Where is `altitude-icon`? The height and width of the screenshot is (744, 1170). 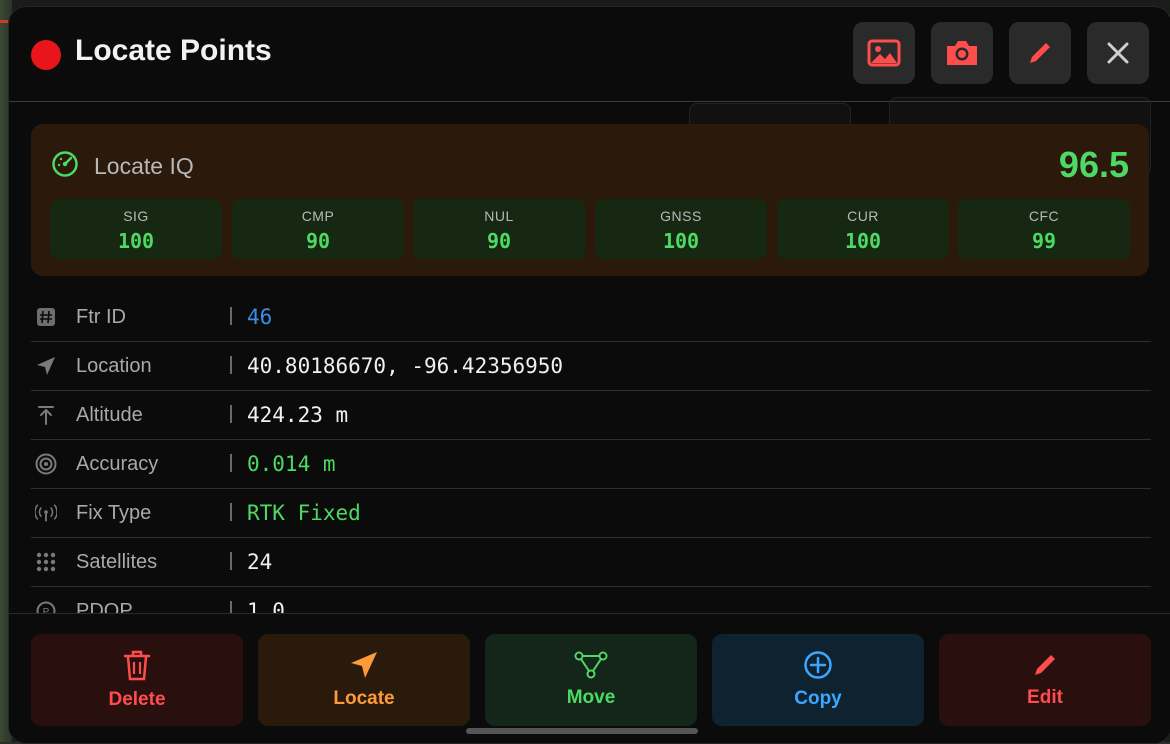 altitude-icon is located at coordinates (46, 415).